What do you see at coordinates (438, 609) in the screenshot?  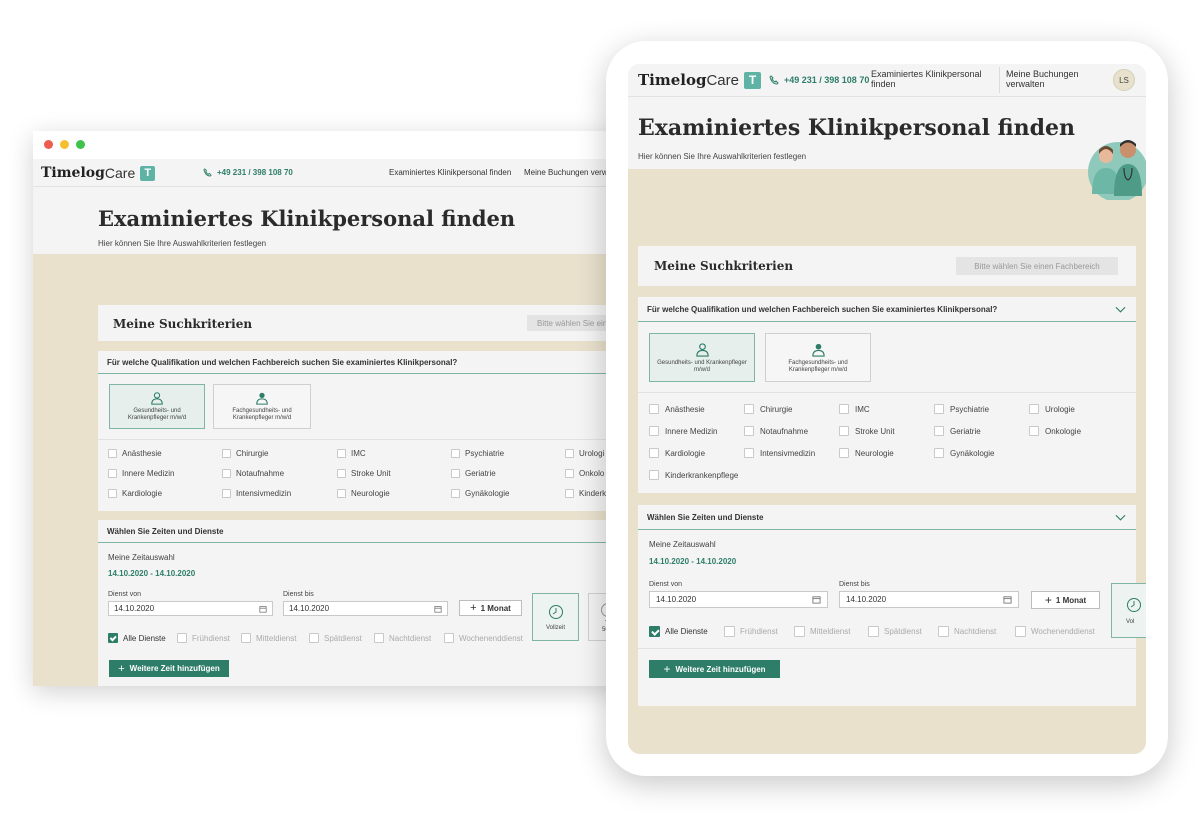 I see `calendar-icon` at bounding box center [438, 609].